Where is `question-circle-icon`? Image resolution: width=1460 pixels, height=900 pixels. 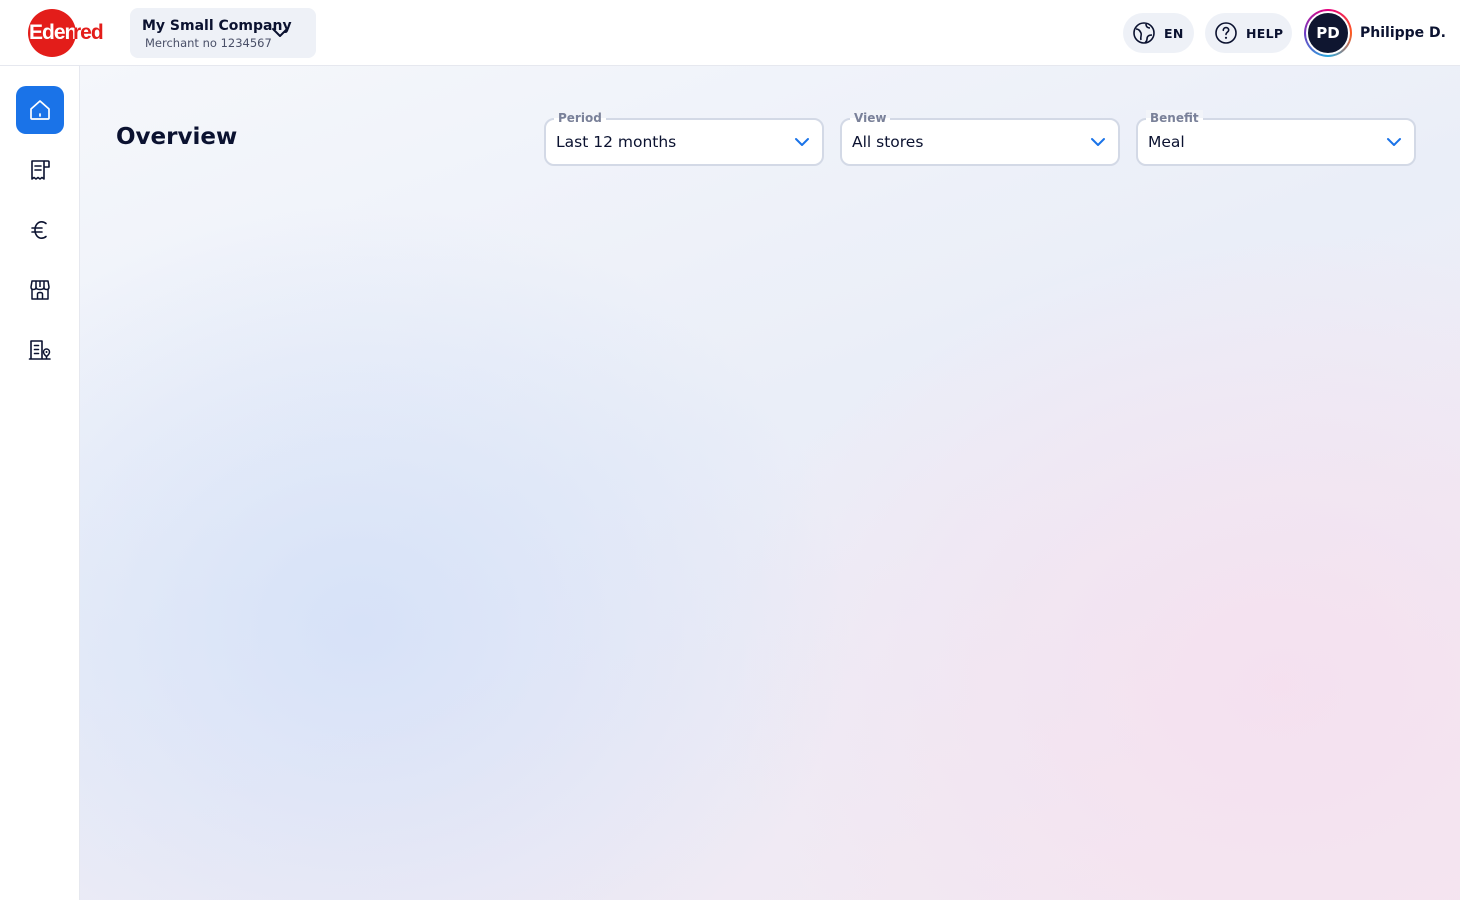
question-circle-icon is located at coordinates (1226, 33).